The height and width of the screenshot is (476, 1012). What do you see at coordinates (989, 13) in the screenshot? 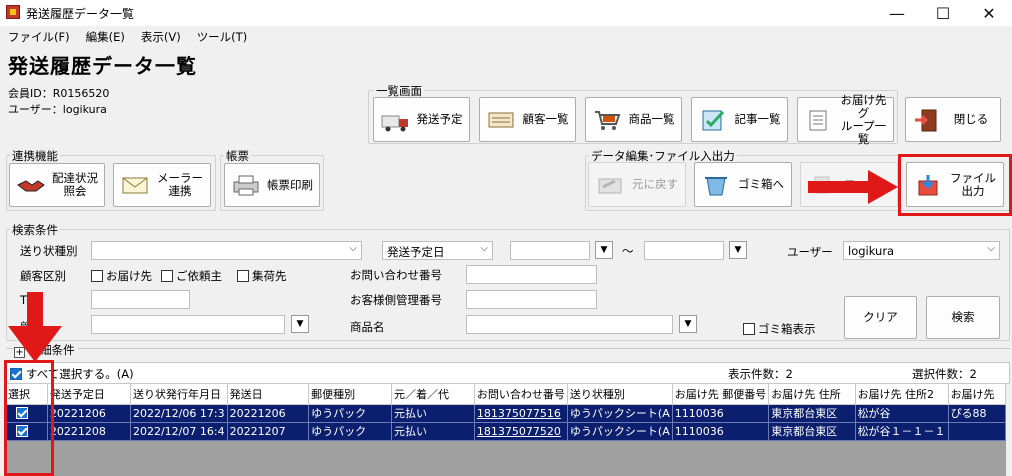
I see `close-window-button: ✕` at bounding box center [989, 13].